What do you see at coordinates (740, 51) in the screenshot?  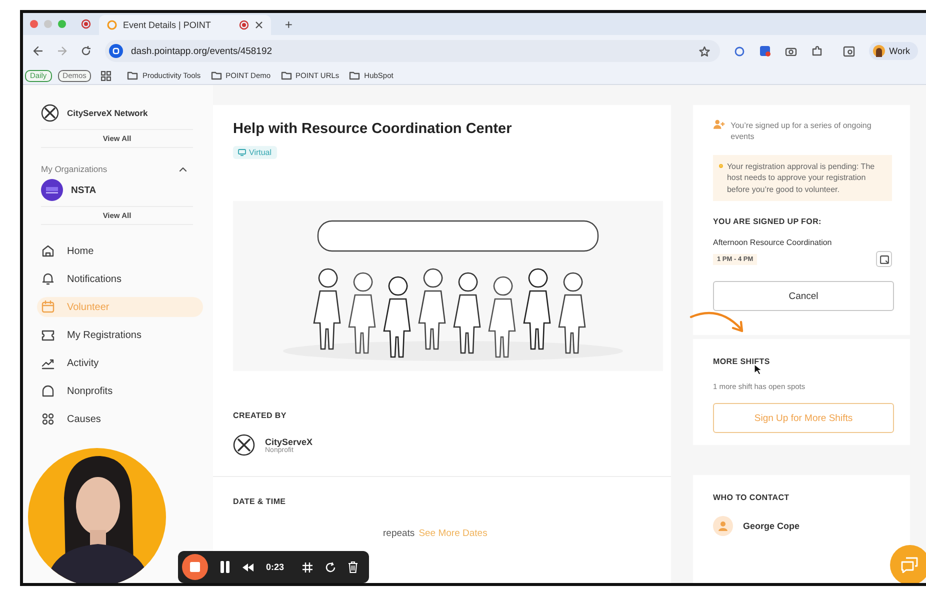 I see `circle-icon` at bounding box center [740, 51].